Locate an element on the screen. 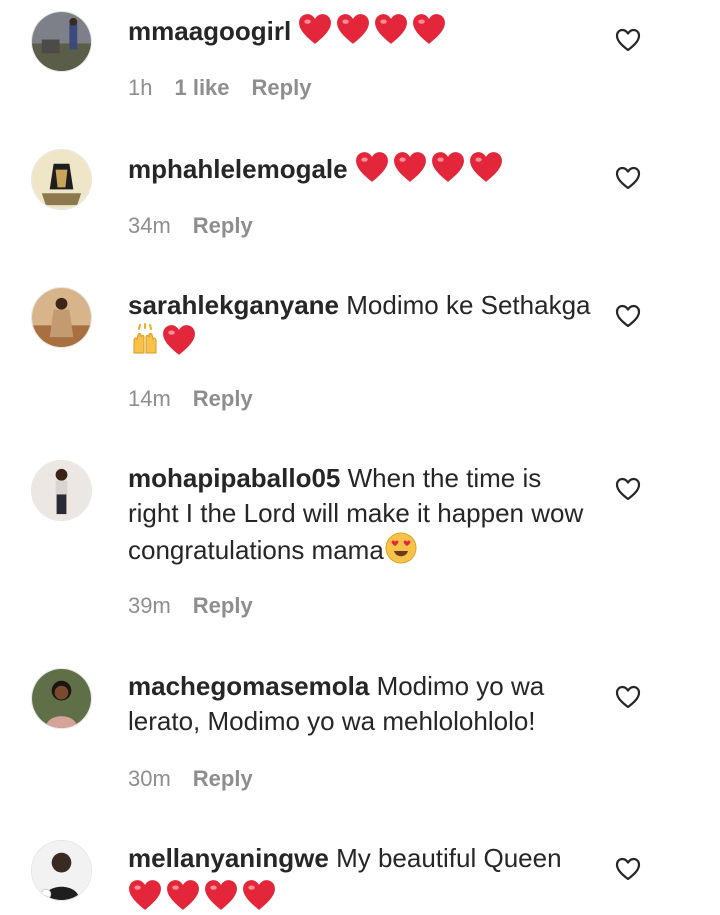 This screenshot has width=720, height=915. heart-eyes-emoji-icon is located at coordinates (401, 548).